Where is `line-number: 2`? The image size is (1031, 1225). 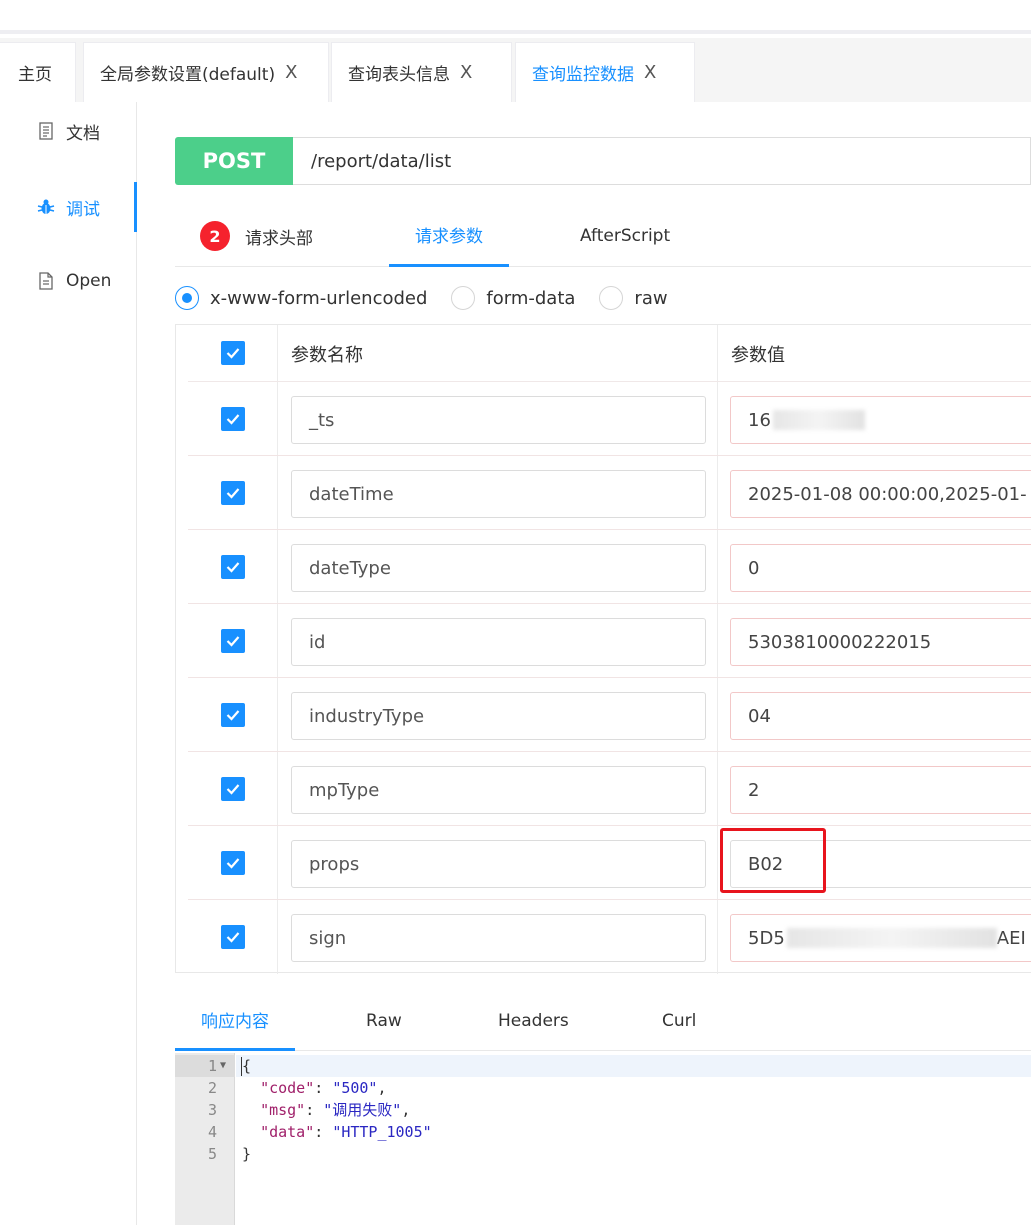 line-number: 2 is located at coordinates (212, 1088).